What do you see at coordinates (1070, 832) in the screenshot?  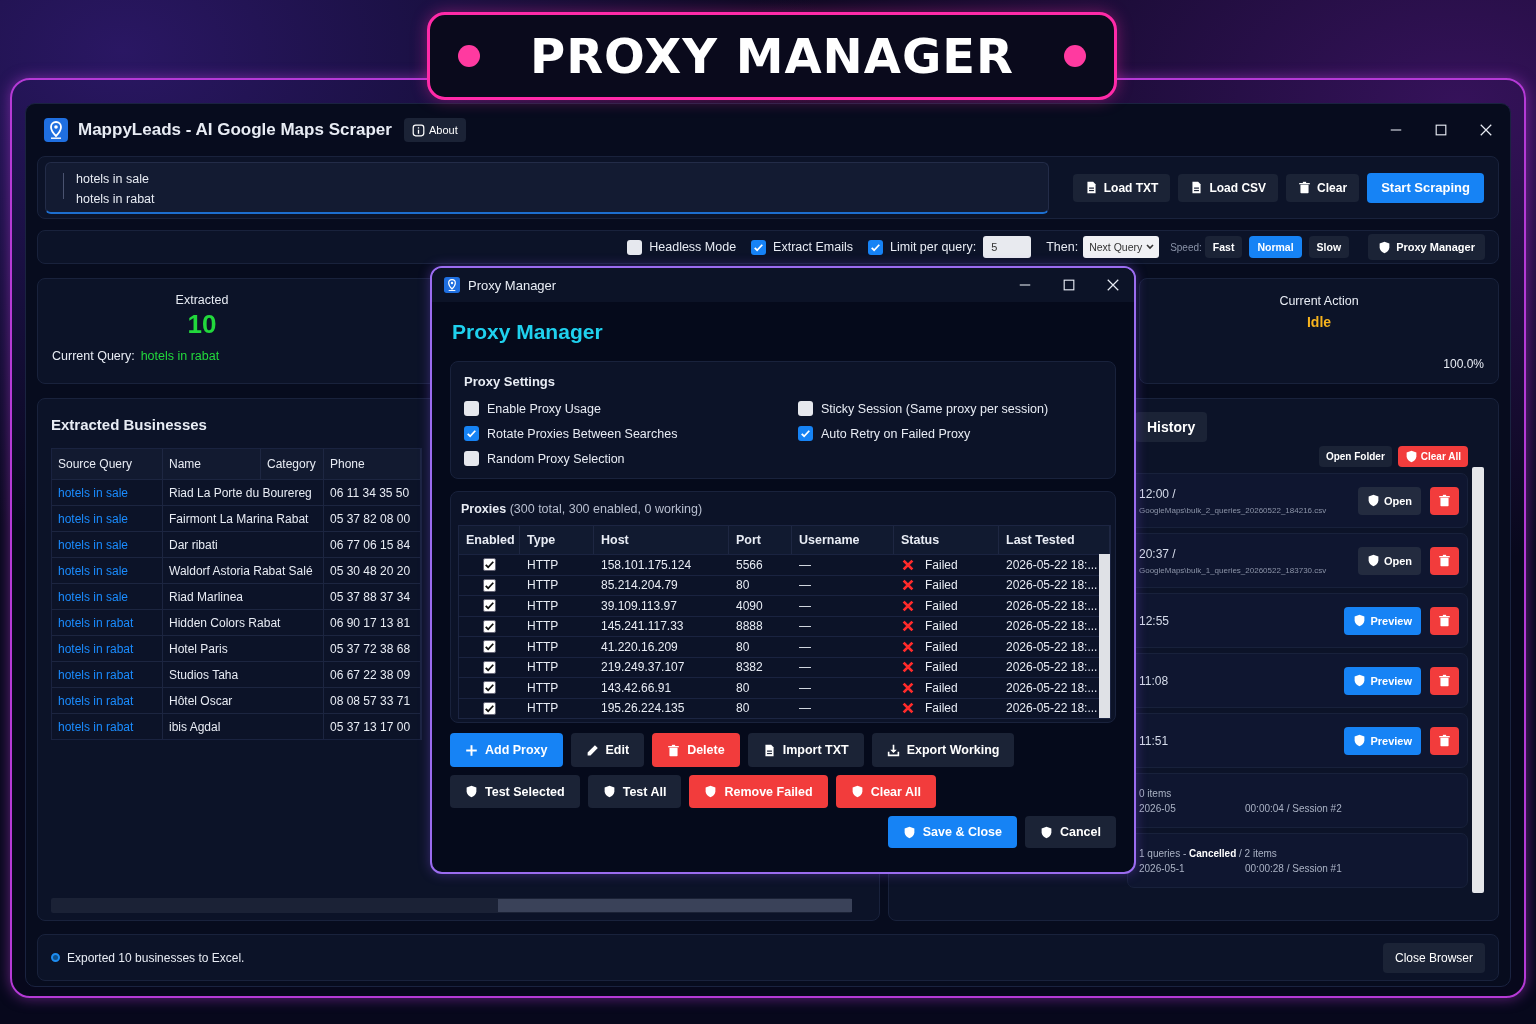 I see `cancel-button: Cancel` at bounding box center [1070, 832].